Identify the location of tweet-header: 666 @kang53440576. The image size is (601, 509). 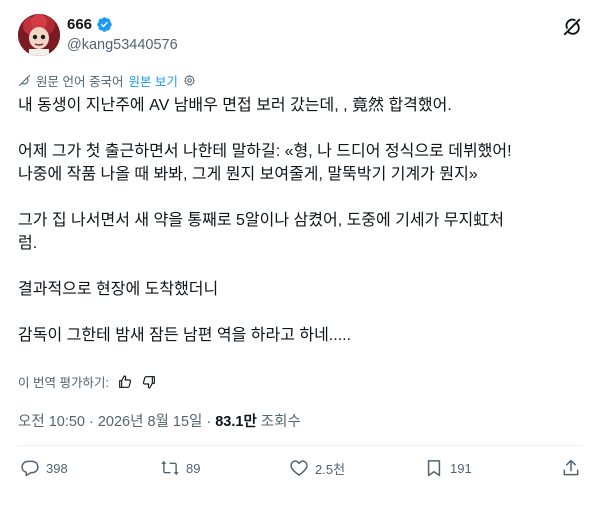
(300, 36).